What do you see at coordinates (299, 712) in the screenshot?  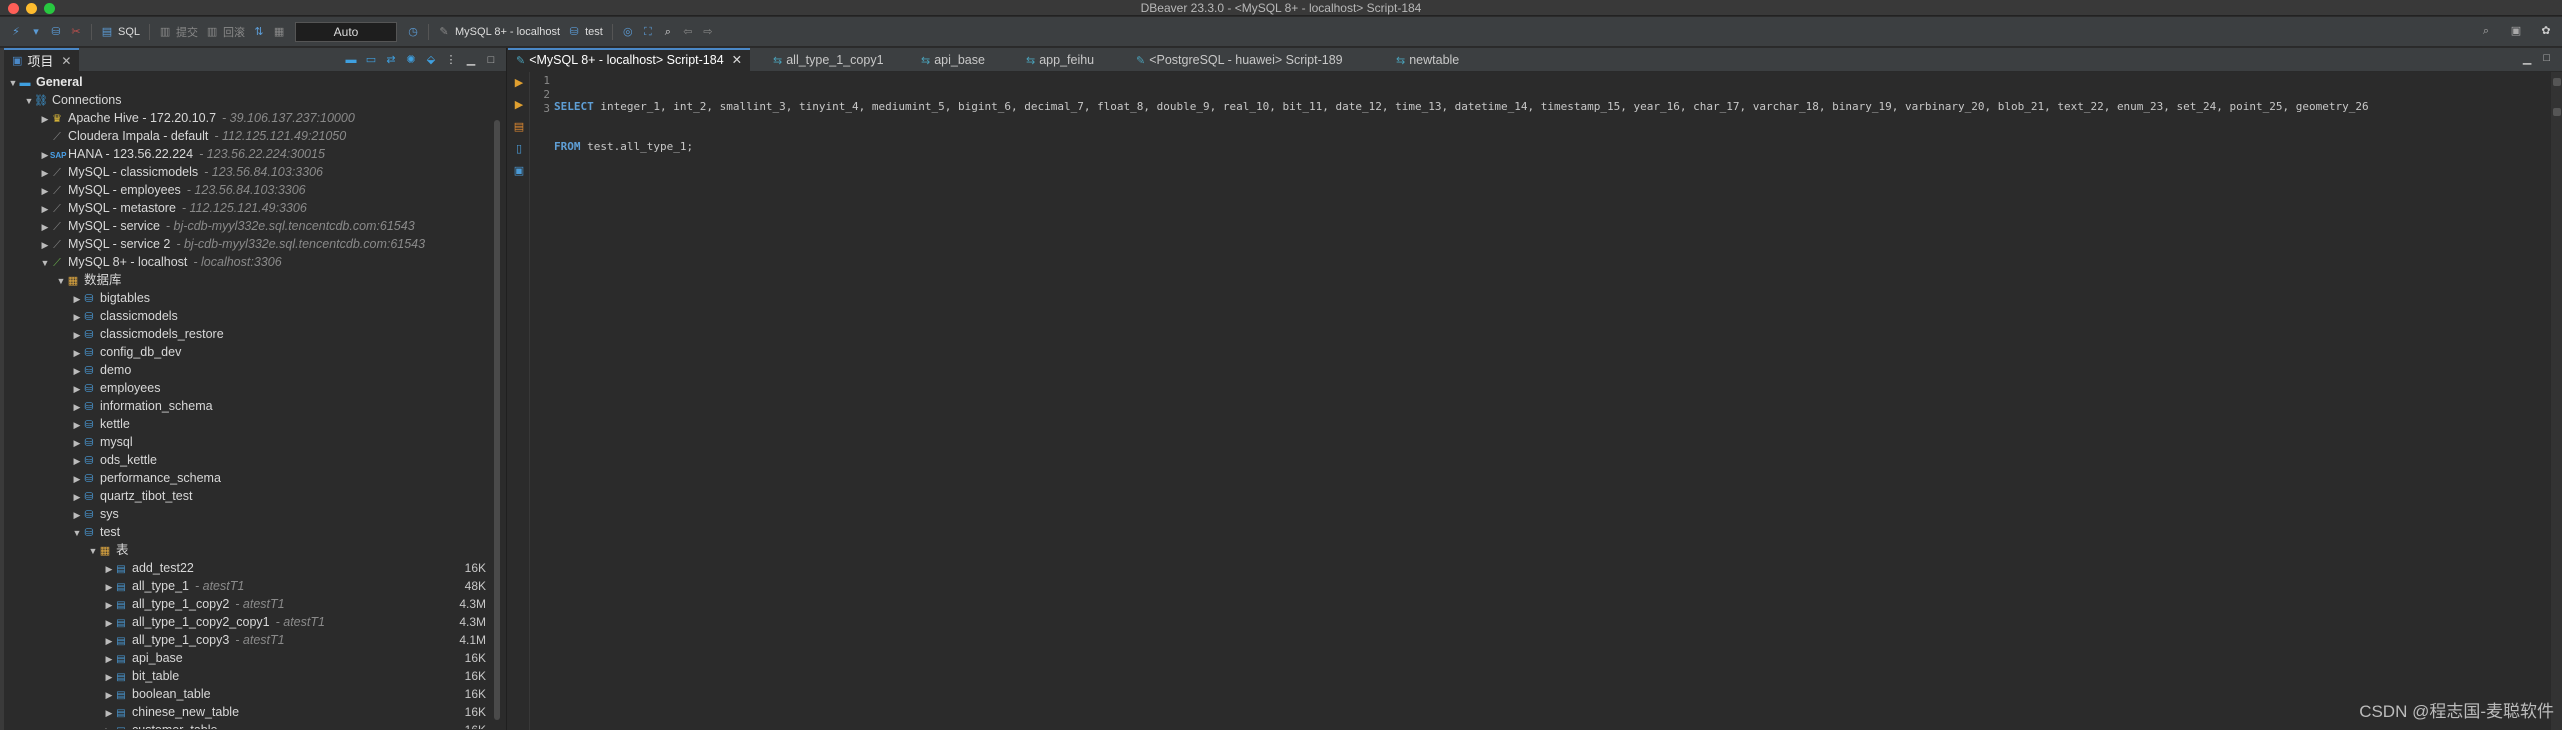 I see `tree-item-table: ▶ ▤ chinese_new_table 16K` at bounding box center [299, 712].